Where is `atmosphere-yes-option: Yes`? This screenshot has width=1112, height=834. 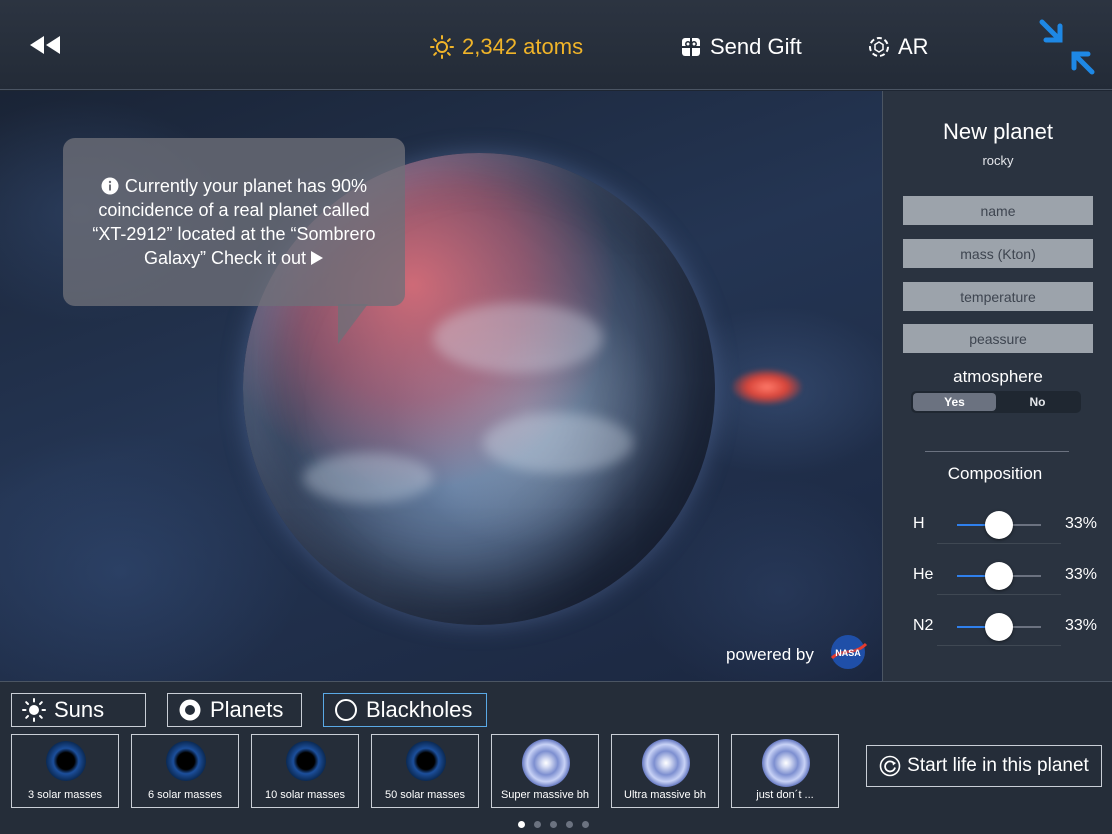 atmosphere-yes-option: Yes is located at coordinates (954, 402).